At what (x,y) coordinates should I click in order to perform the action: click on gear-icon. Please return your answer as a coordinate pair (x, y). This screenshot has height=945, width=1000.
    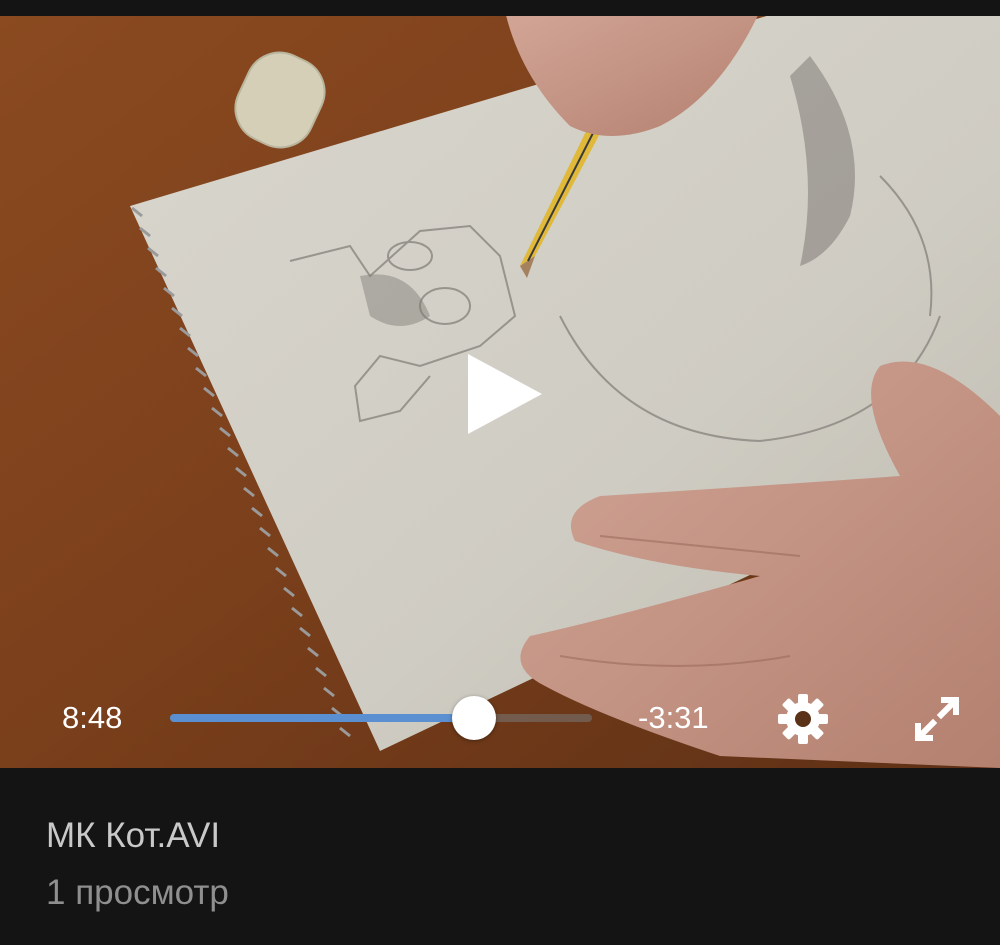
    Looking at the image, I should click on (803, 719).